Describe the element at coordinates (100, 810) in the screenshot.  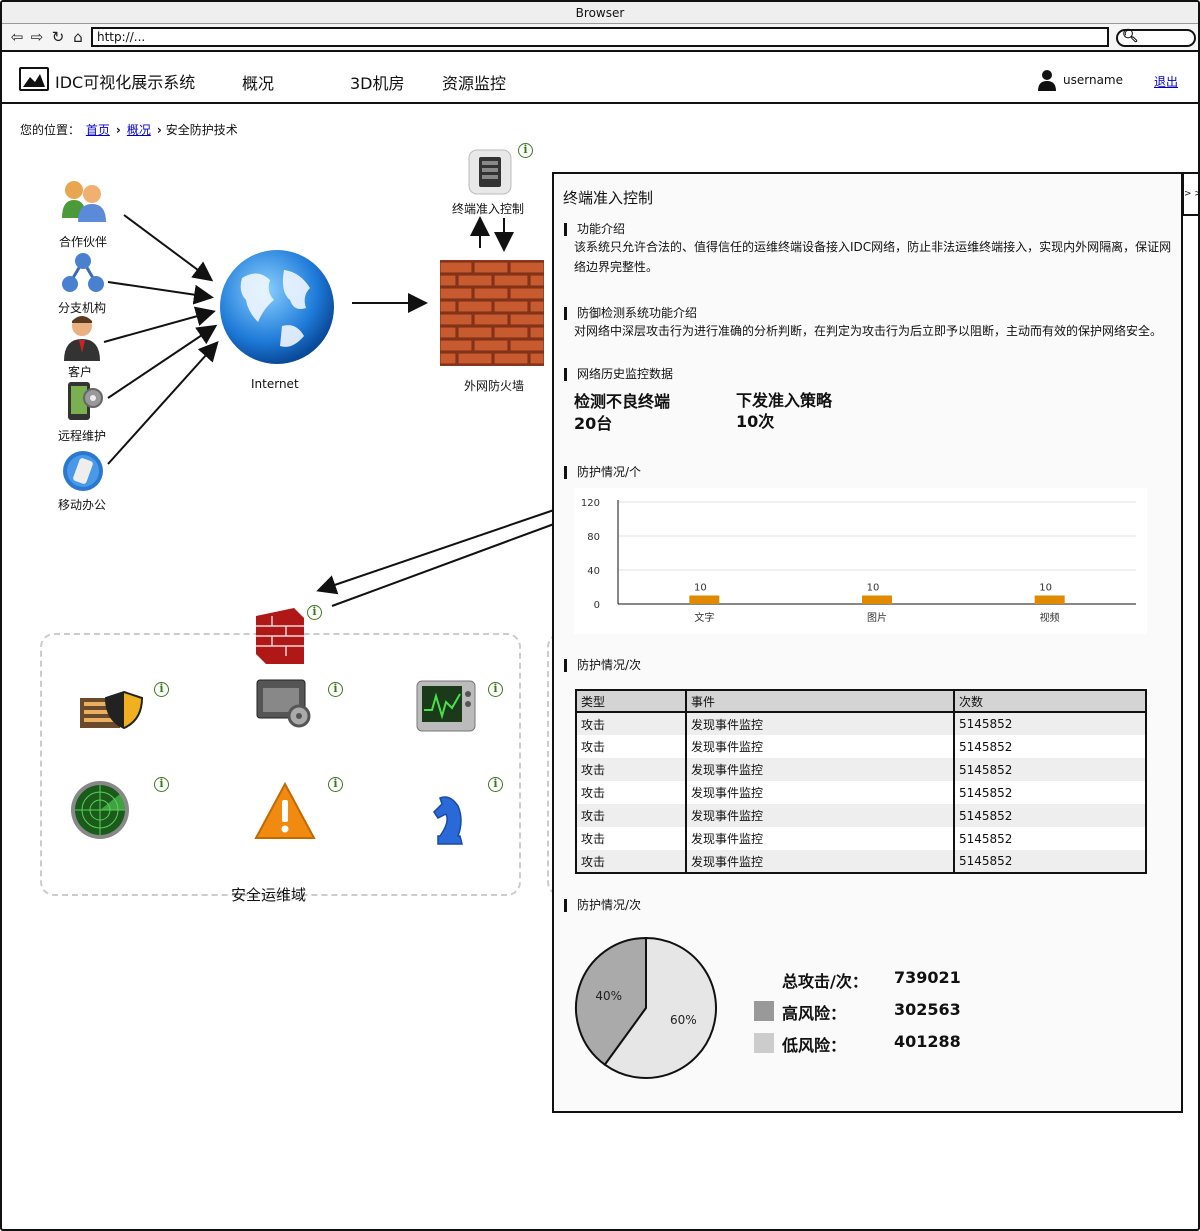
I see `radar-icon` at that location.